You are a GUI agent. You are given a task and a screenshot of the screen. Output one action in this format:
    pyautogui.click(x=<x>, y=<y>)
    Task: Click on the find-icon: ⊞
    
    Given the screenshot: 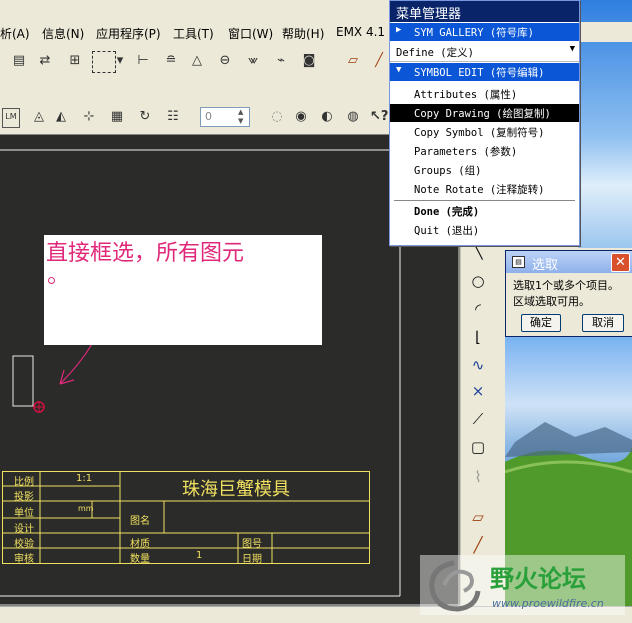 What is the action you would take?
    pyautogui.click(x=75, y=61)
    